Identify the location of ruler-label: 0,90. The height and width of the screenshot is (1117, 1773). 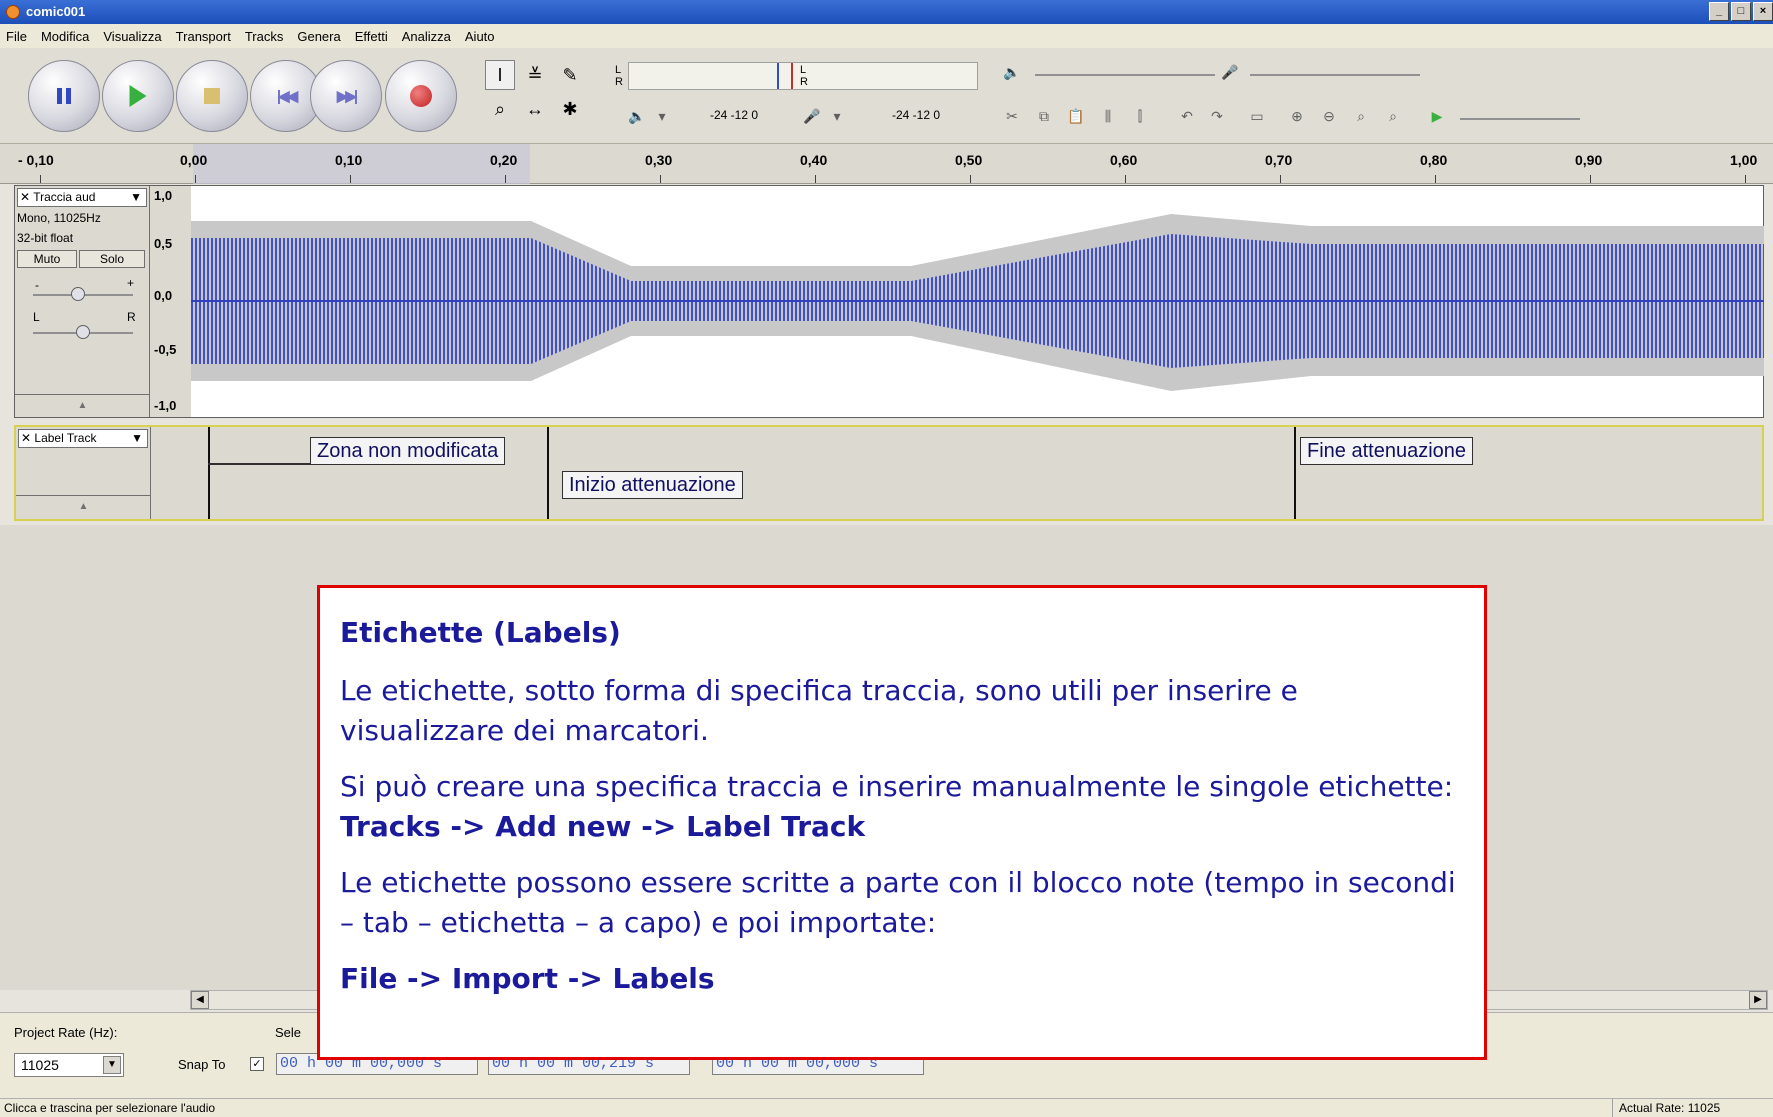
(1589, 160).